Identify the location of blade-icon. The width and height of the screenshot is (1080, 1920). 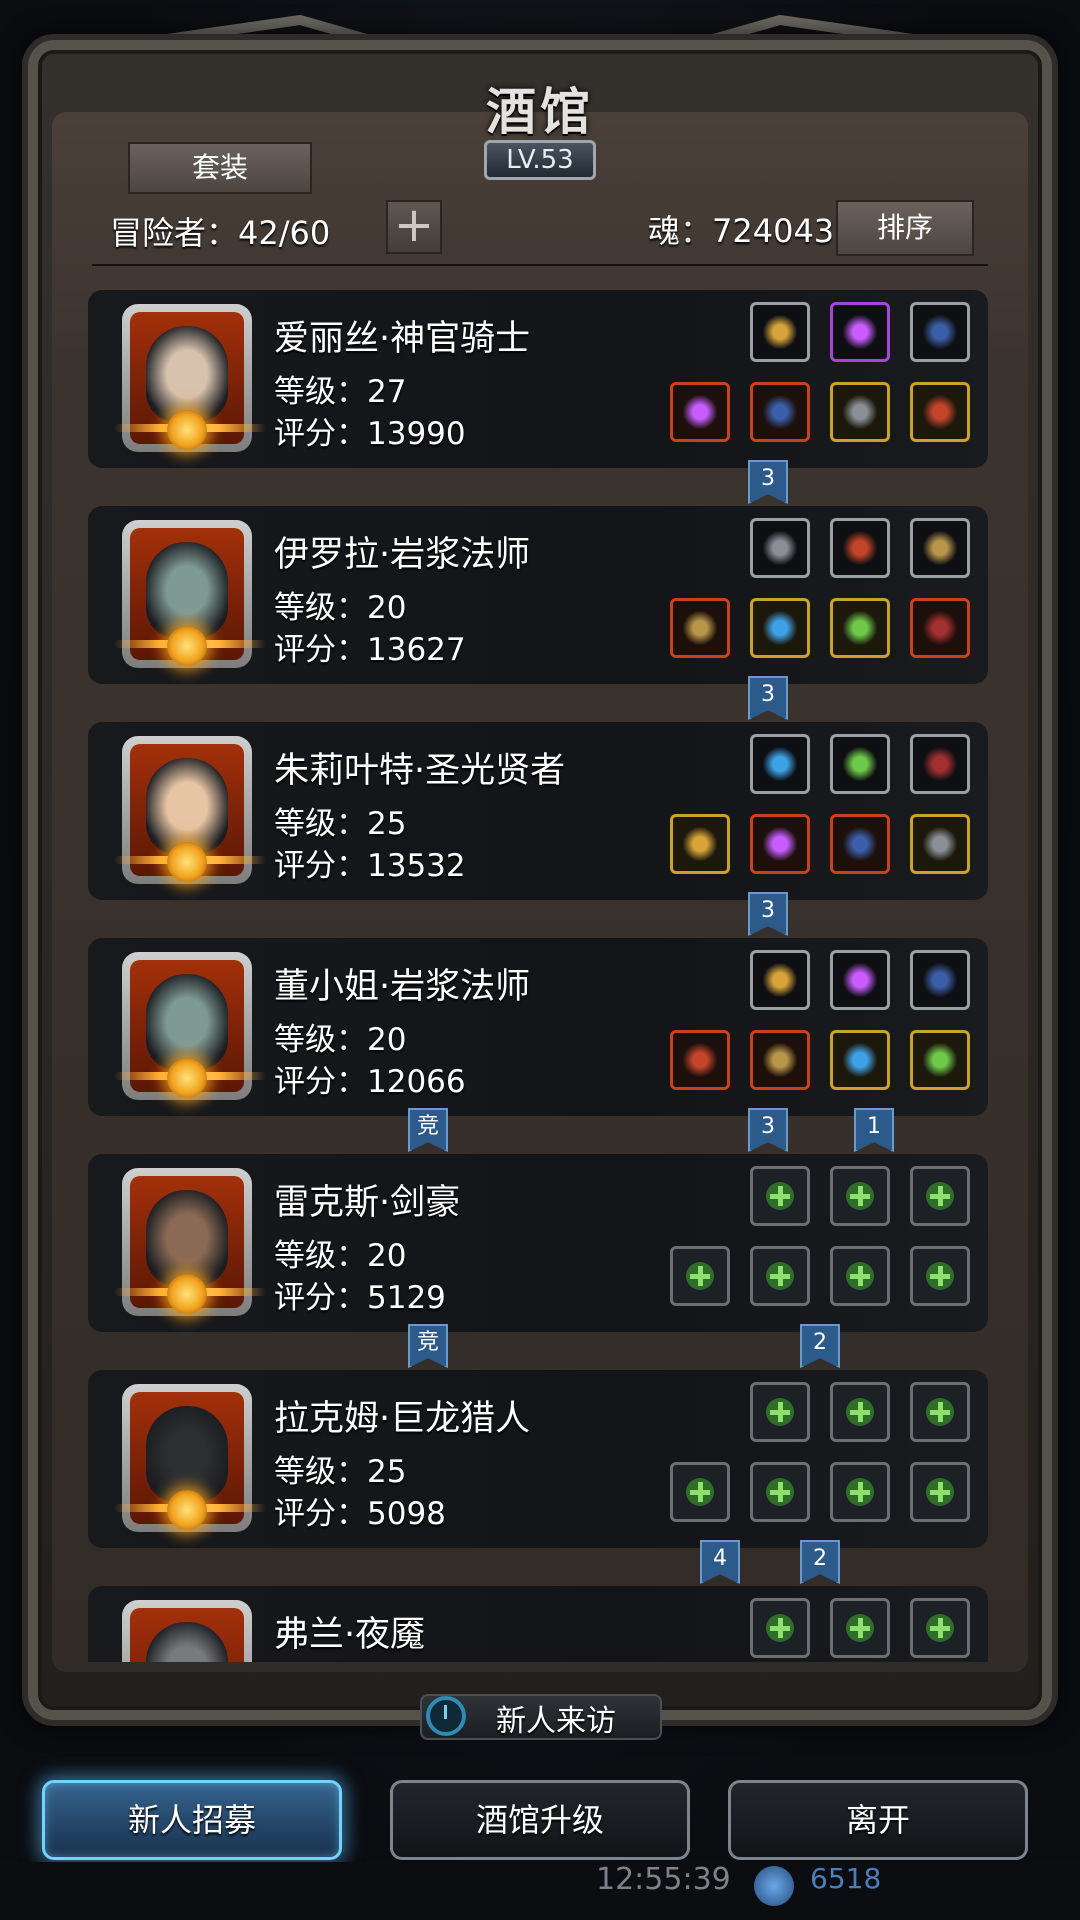
(940, 764).